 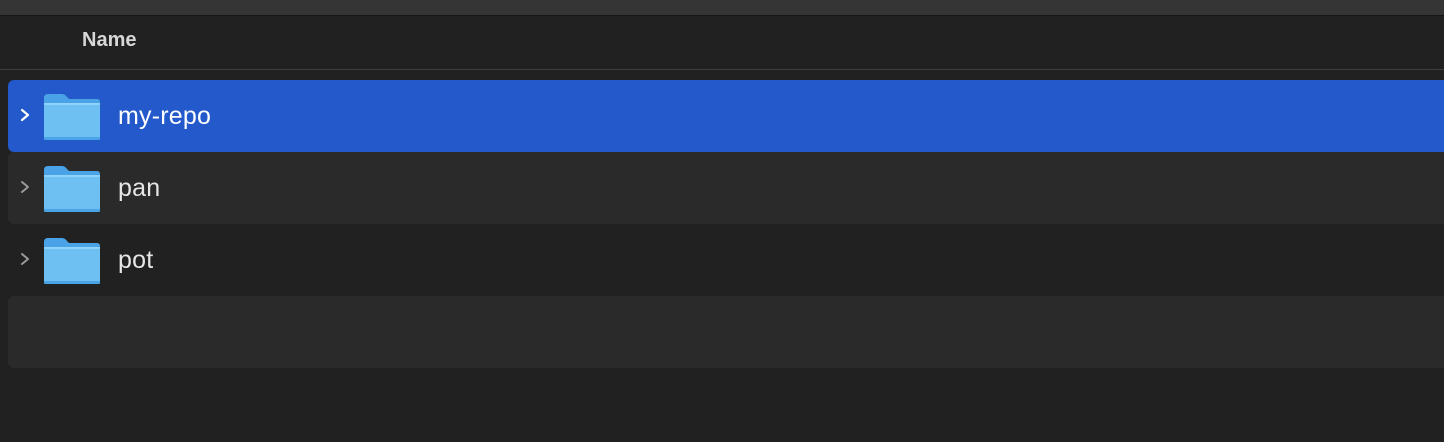 I want to click on column-header-name: Name, so click(x=109, y=40).